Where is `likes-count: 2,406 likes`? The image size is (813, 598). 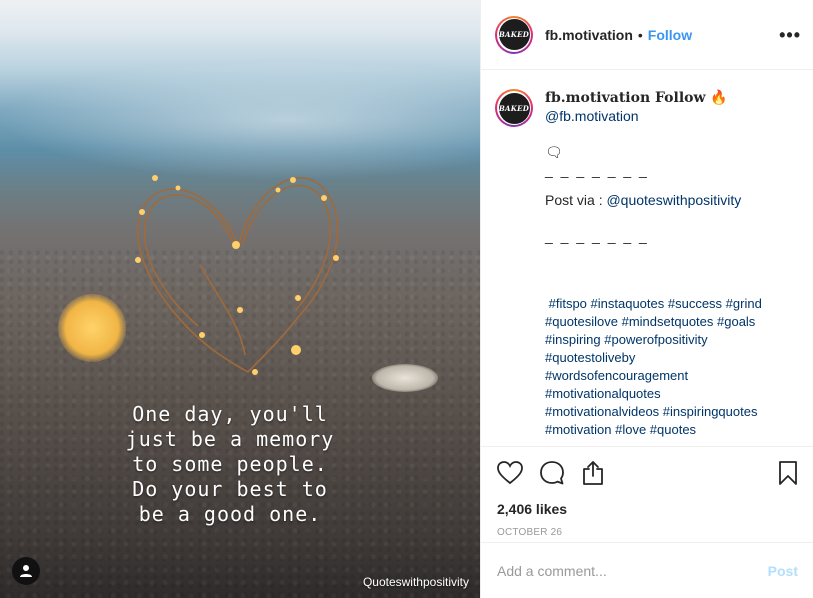
likes-count: 2,406 likes is located at coordinates (647, 509).